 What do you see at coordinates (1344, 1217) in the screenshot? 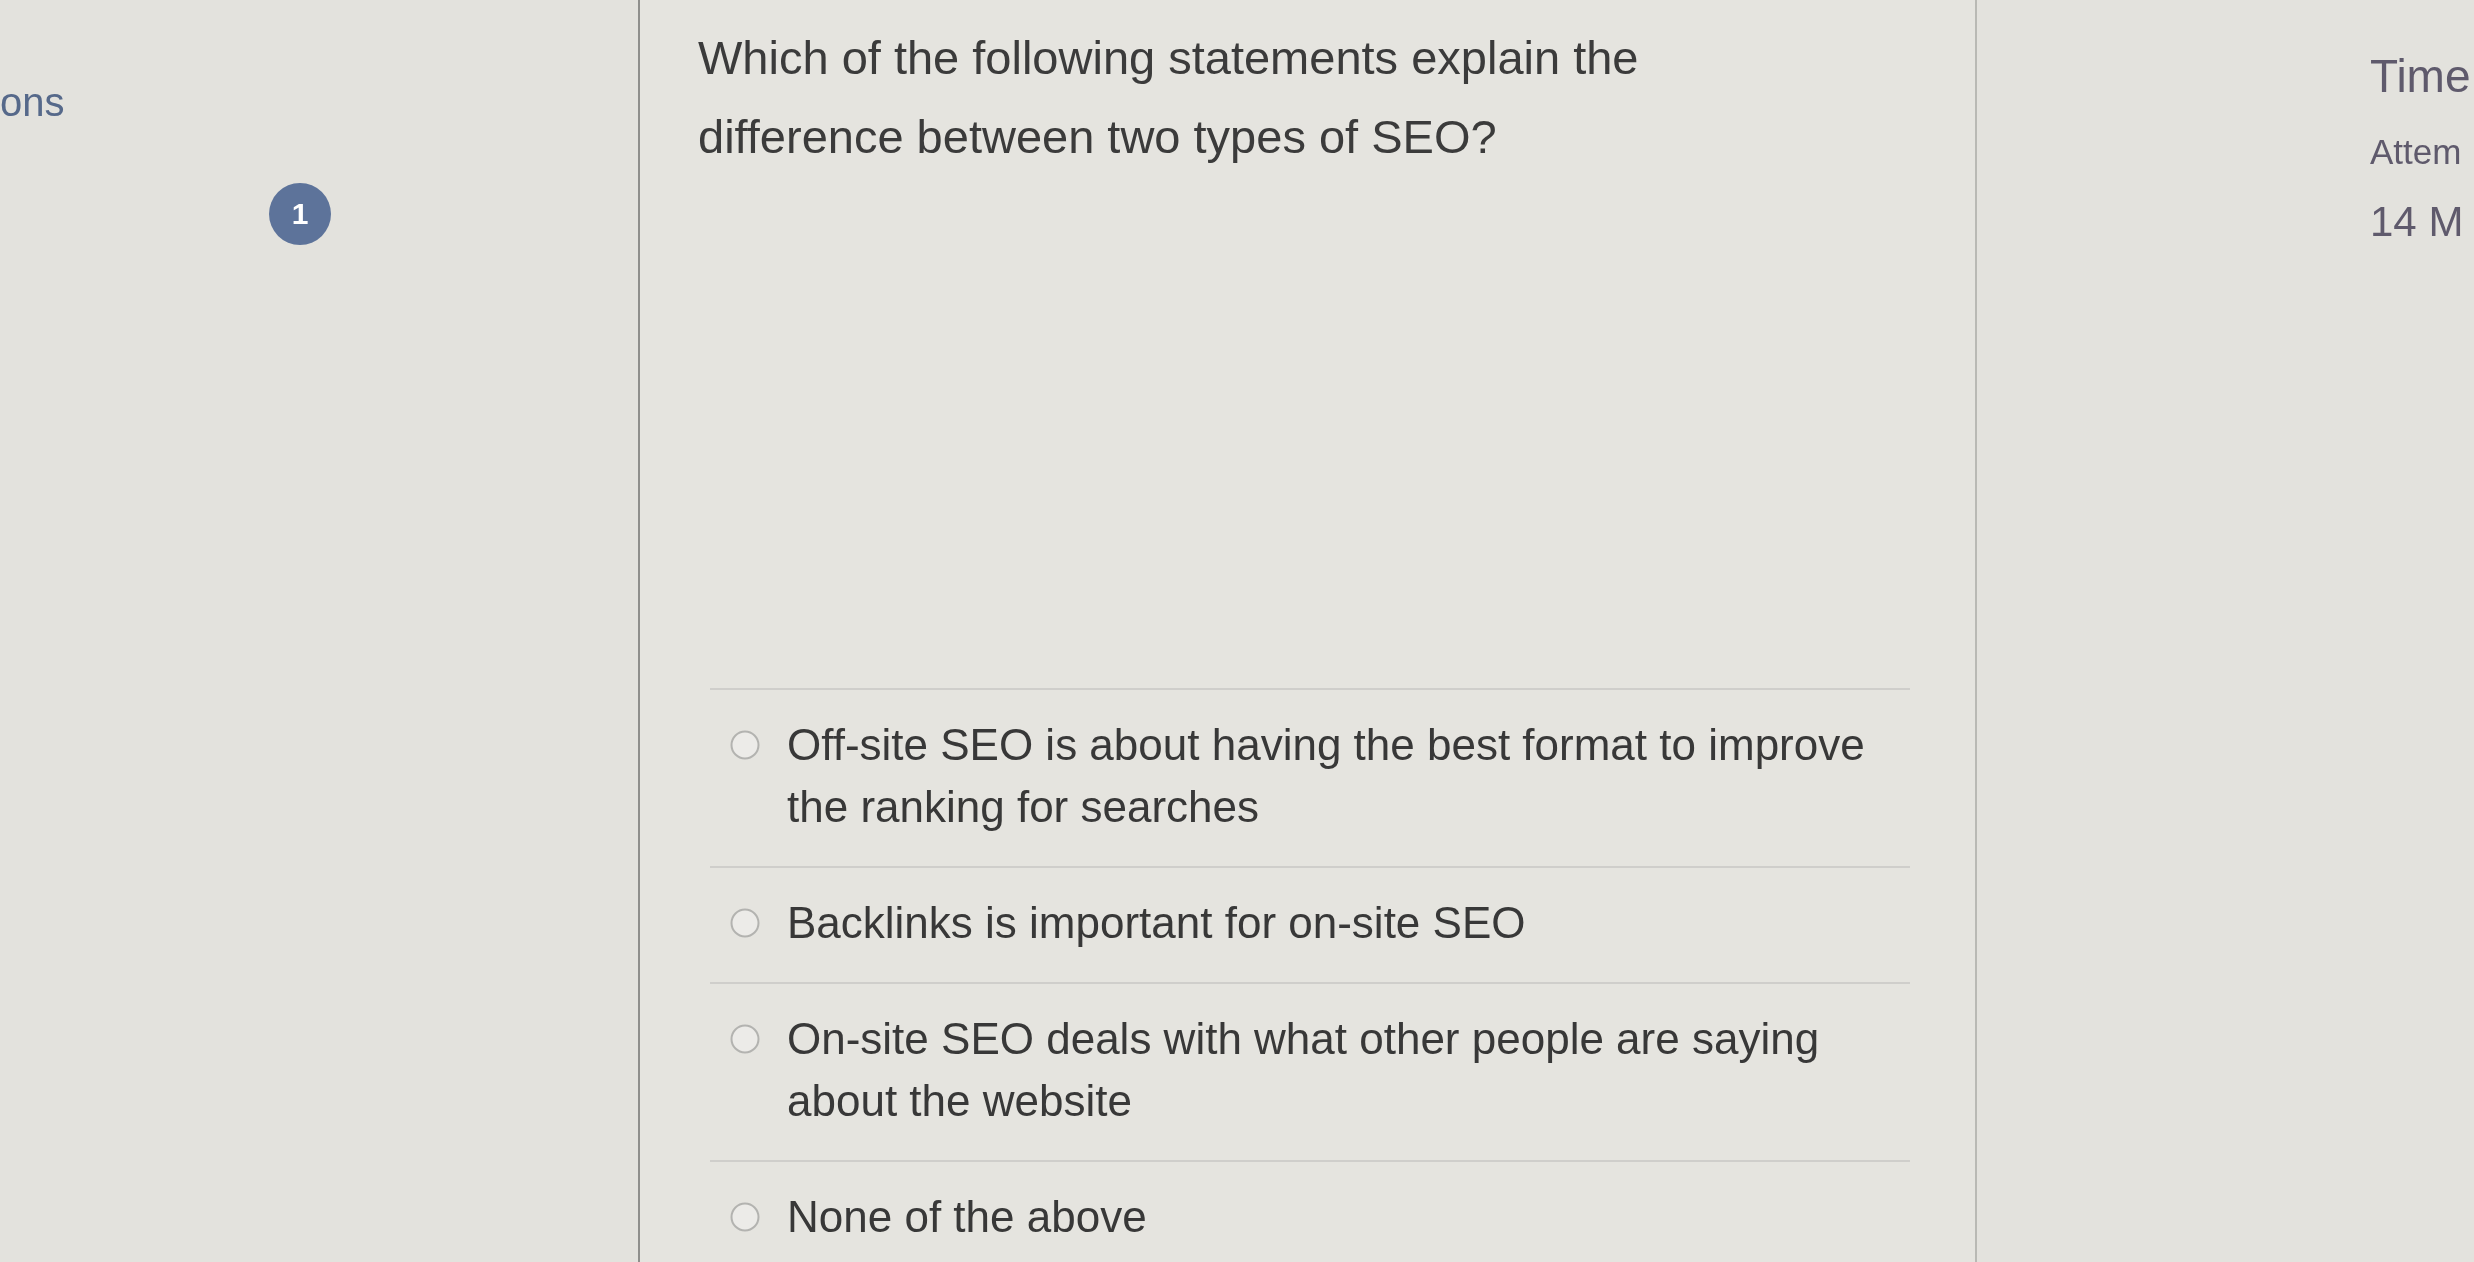
I see `option-text: None of the above` at bounding box center [1344, 1217].